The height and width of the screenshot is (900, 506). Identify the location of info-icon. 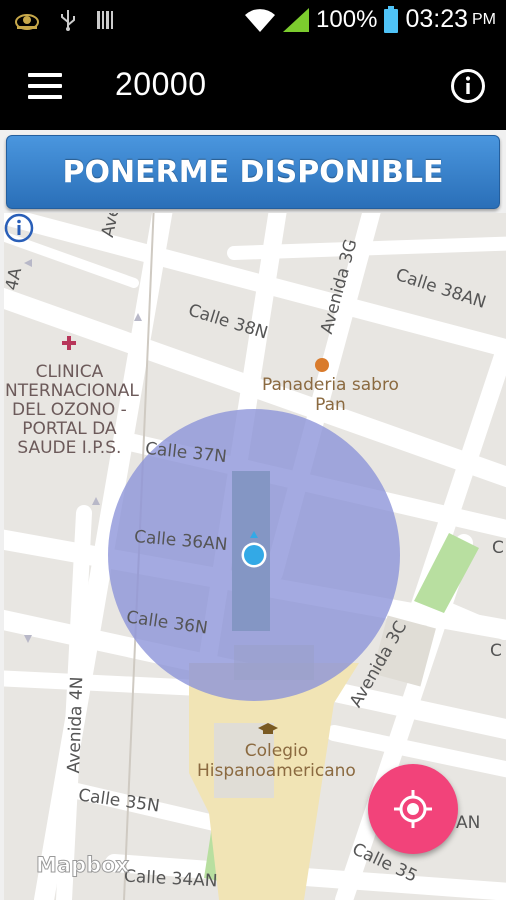
(468, 86).